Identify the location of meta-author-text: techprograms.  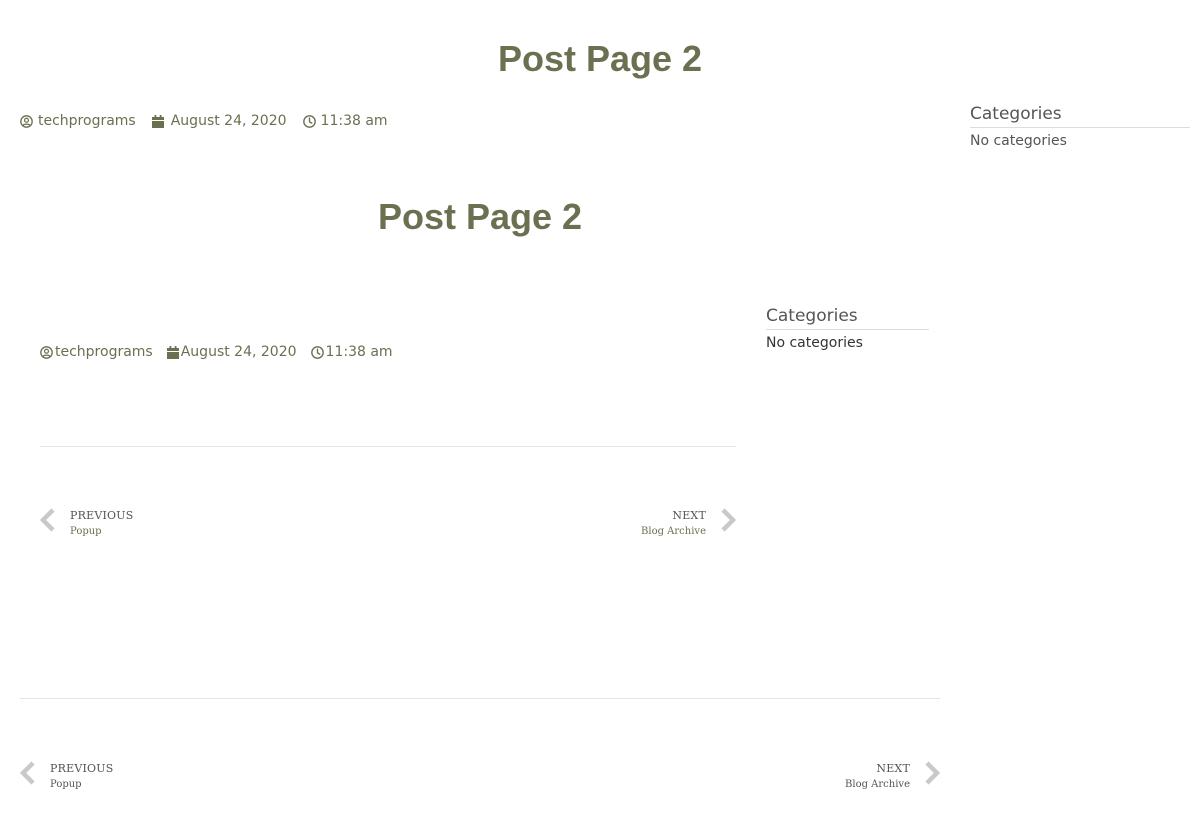
(87, 121).